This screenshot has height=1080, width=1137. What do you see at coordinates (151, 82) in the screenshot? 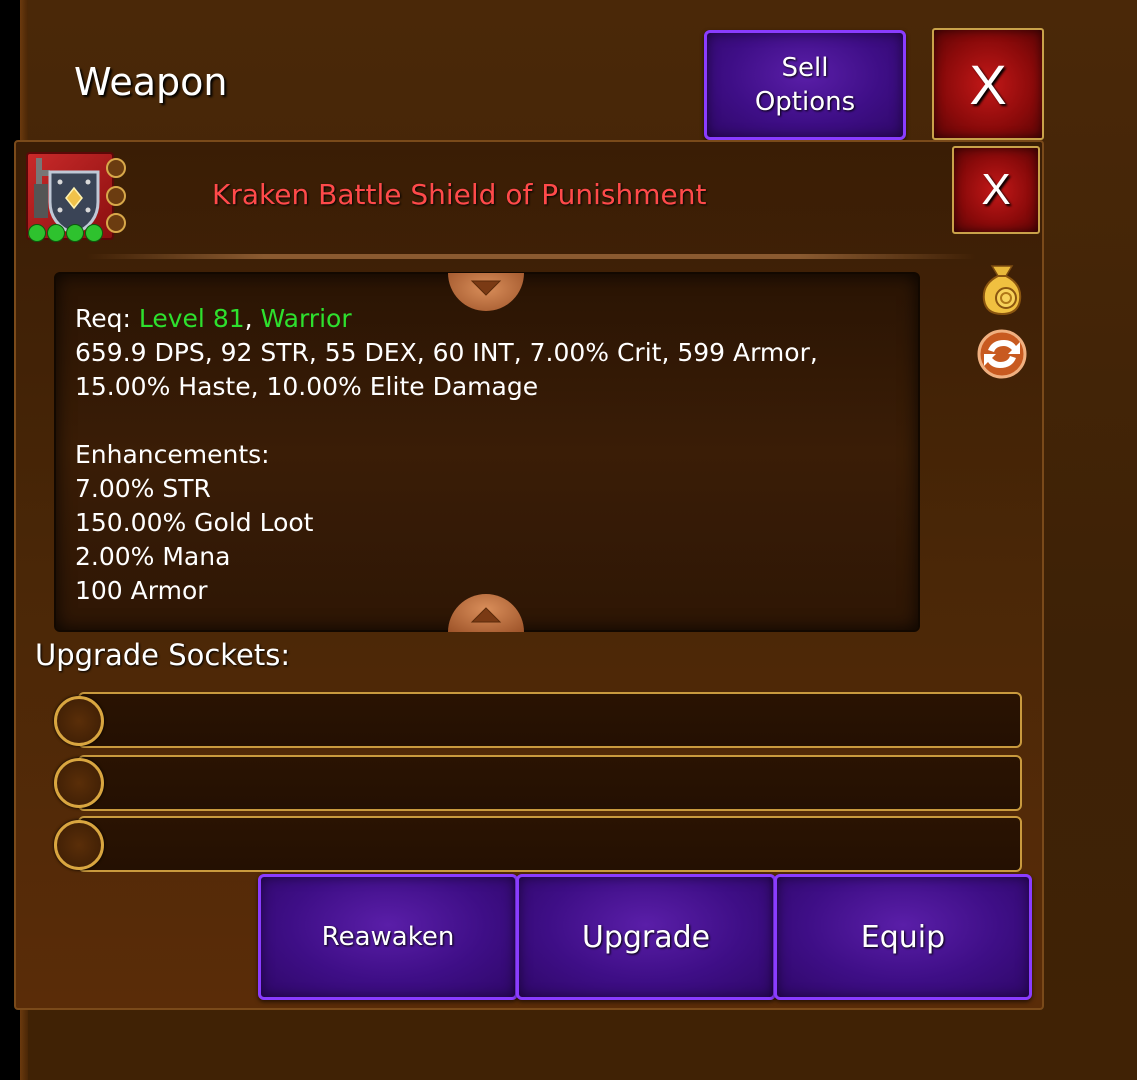
I see `window-title: Weapon` at bounding box center [151, 82].